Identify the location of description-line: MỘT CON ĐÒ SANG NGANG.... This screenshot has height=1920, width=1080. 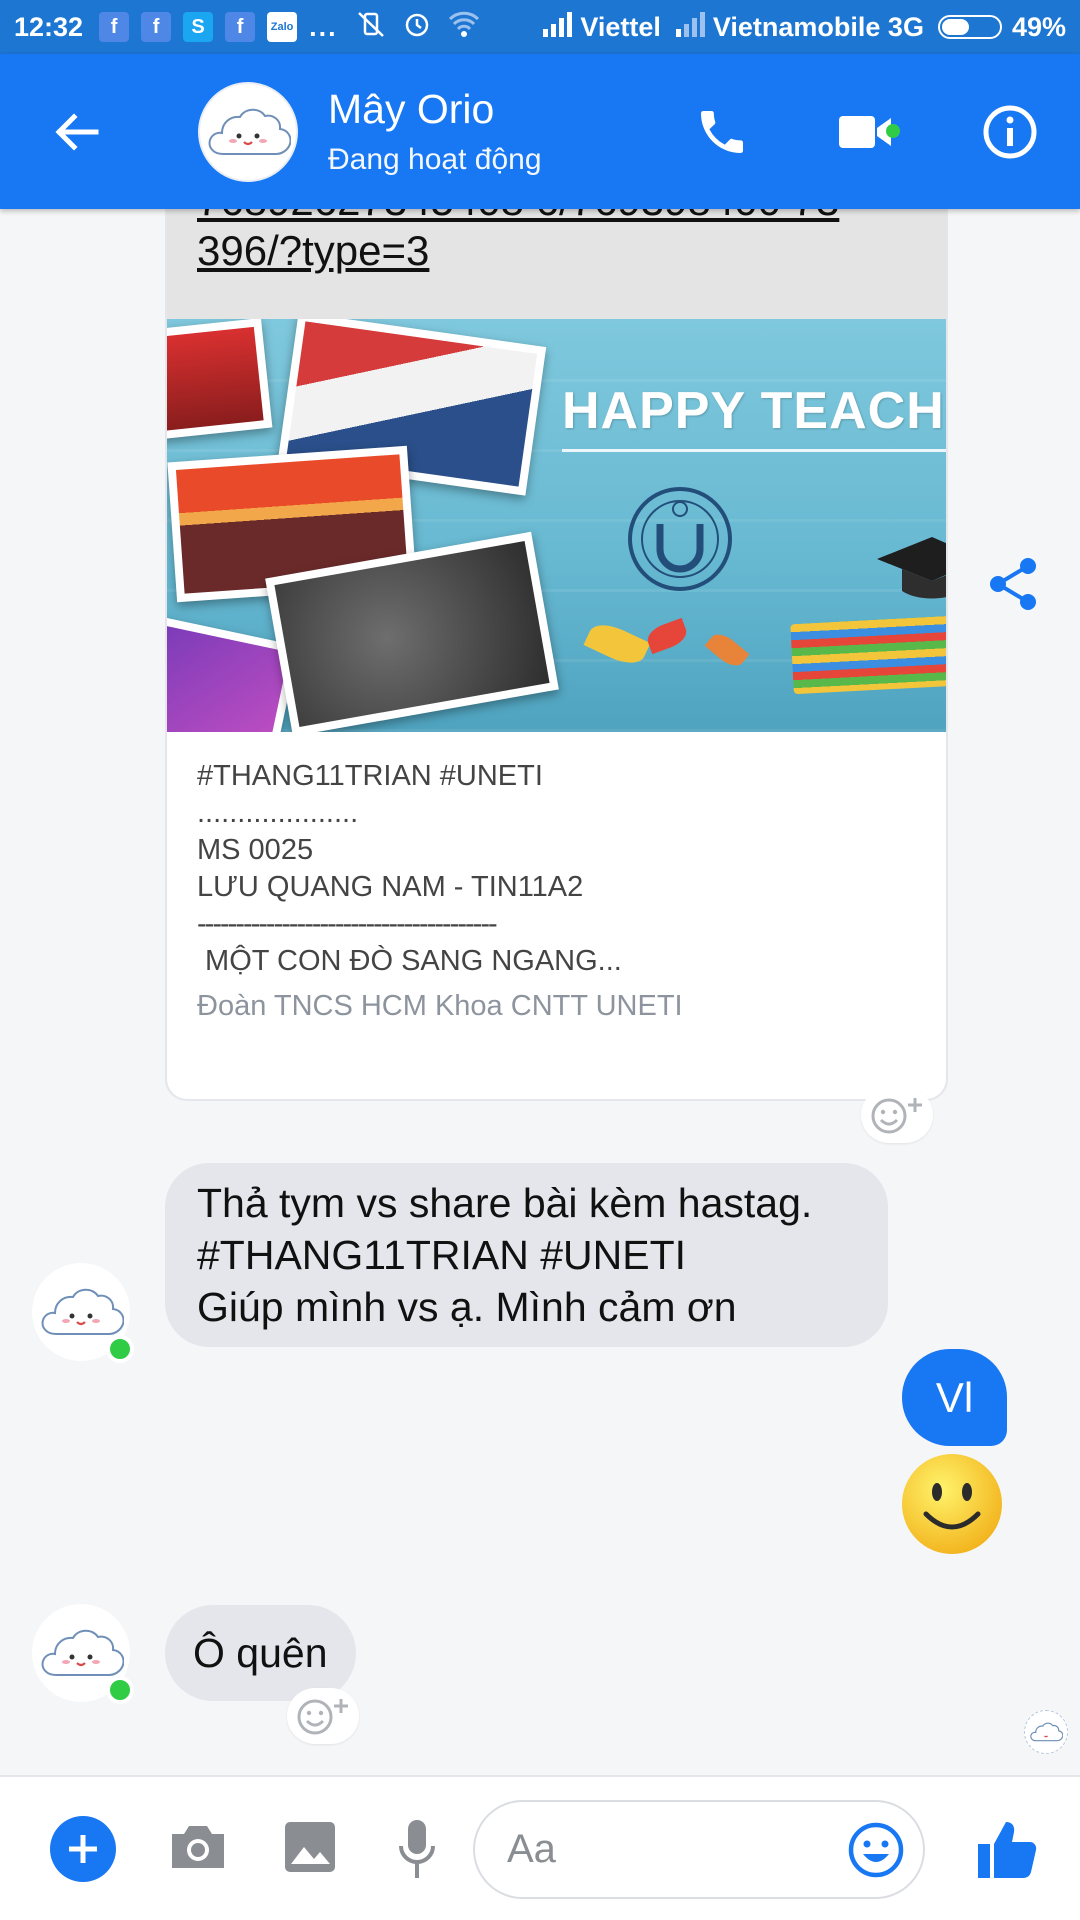
(409, 961).